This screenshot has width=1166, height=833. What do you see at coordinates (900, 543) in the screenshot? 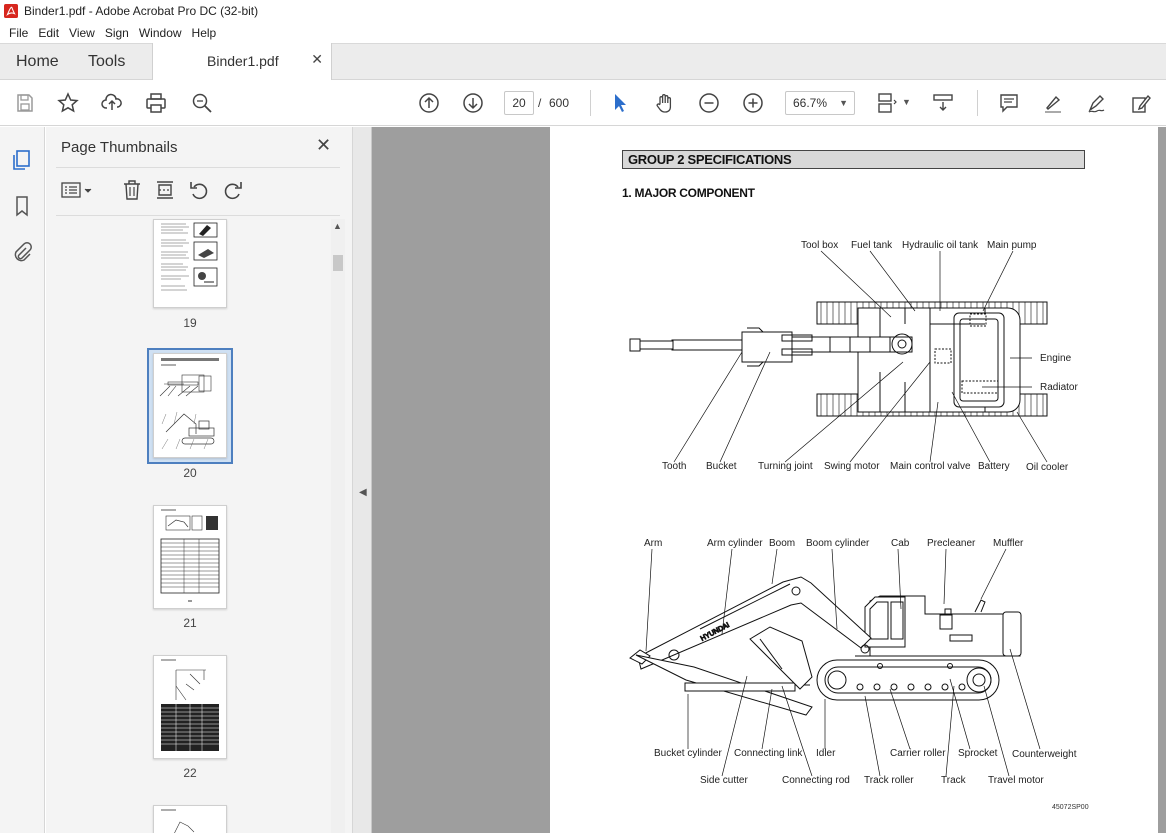
I see `label-cab: Cab` at bounding box center [900, 543].